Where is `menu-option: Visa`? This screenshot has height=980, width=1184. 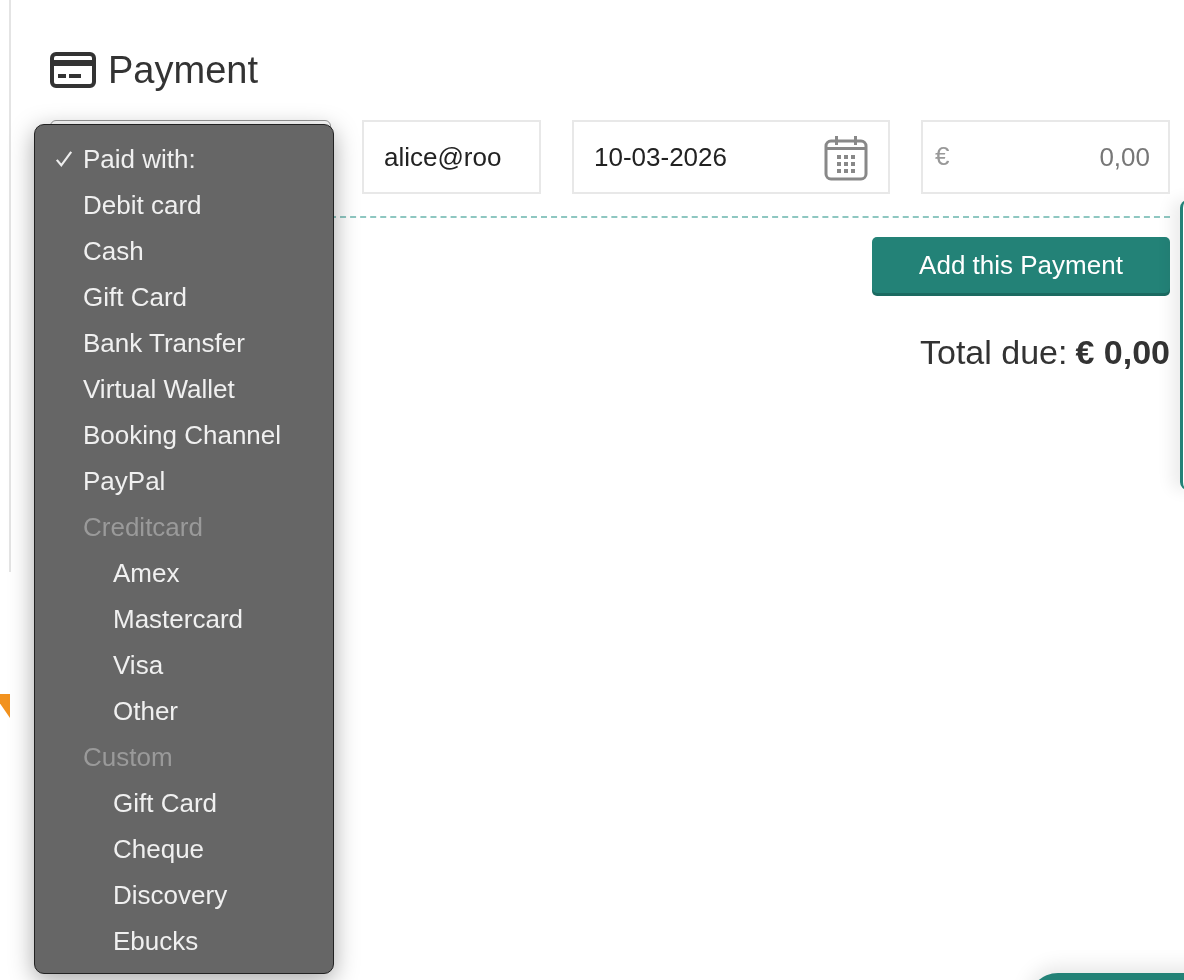 menu-option: Visa is located at coordinates (184, 665).